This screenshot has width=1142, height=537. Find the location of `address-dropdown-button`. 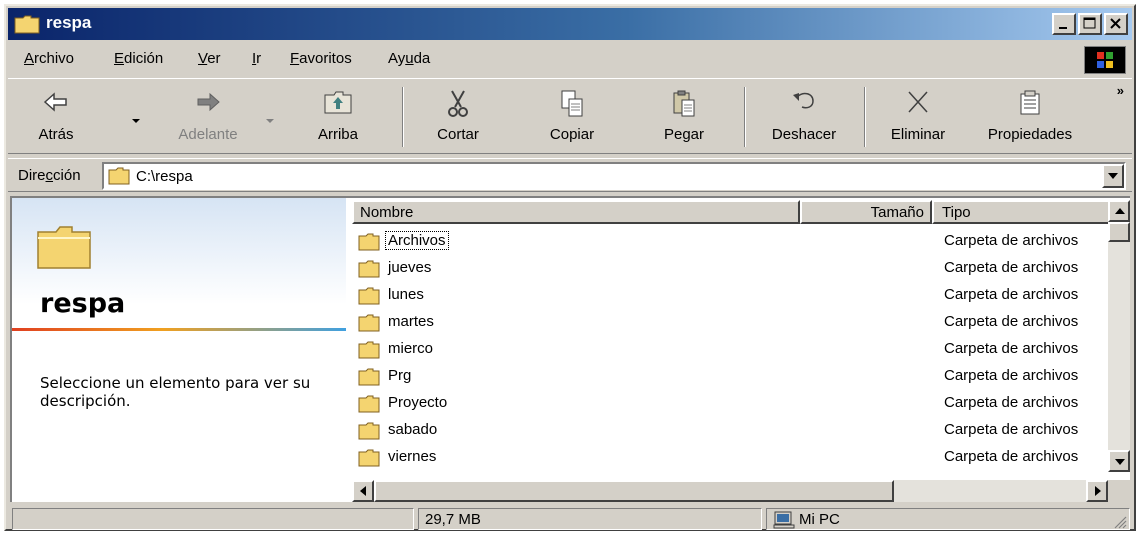

address-dropdown-button is located at coordinates (1113, 176).